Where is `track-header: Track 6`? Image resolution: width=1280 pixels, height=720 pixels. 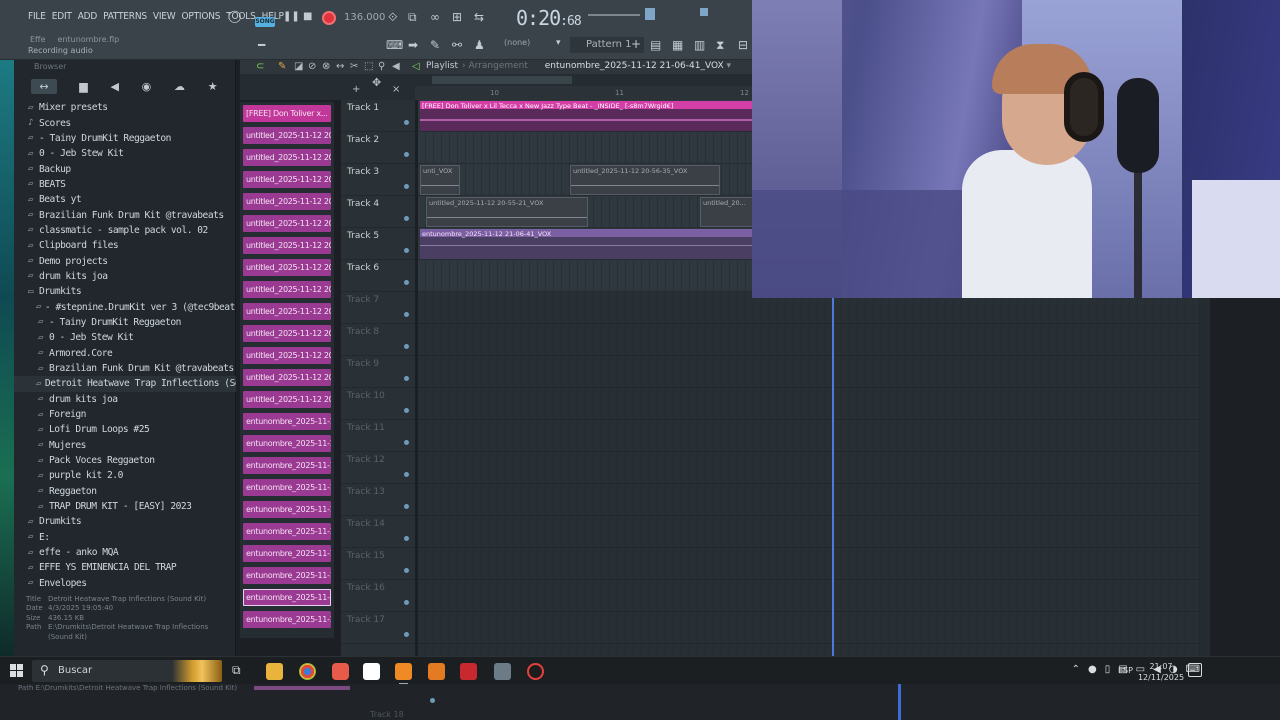
track-header: Track 6 is located at coordinates (378, 276).